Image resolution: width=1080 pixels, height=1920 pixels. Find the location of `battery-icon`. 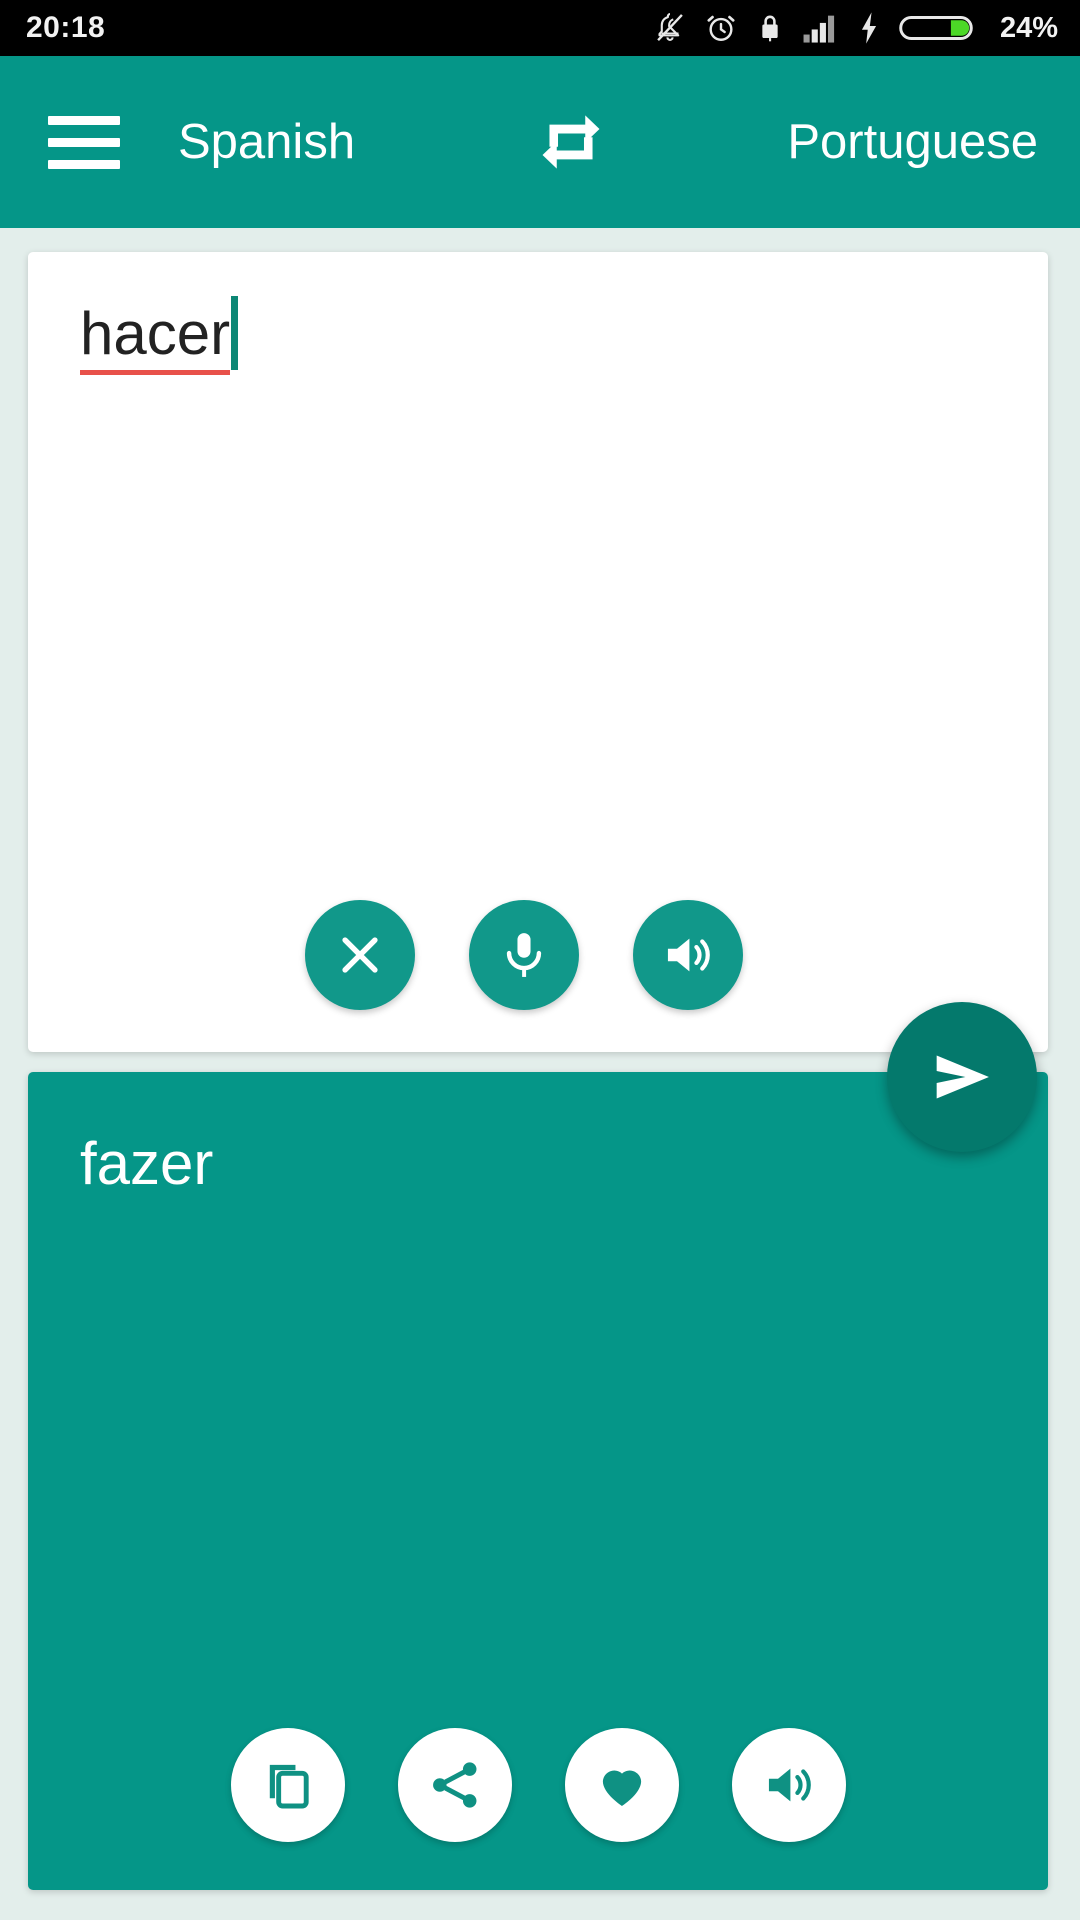

battery-icon is located at coordinates (936, 28).